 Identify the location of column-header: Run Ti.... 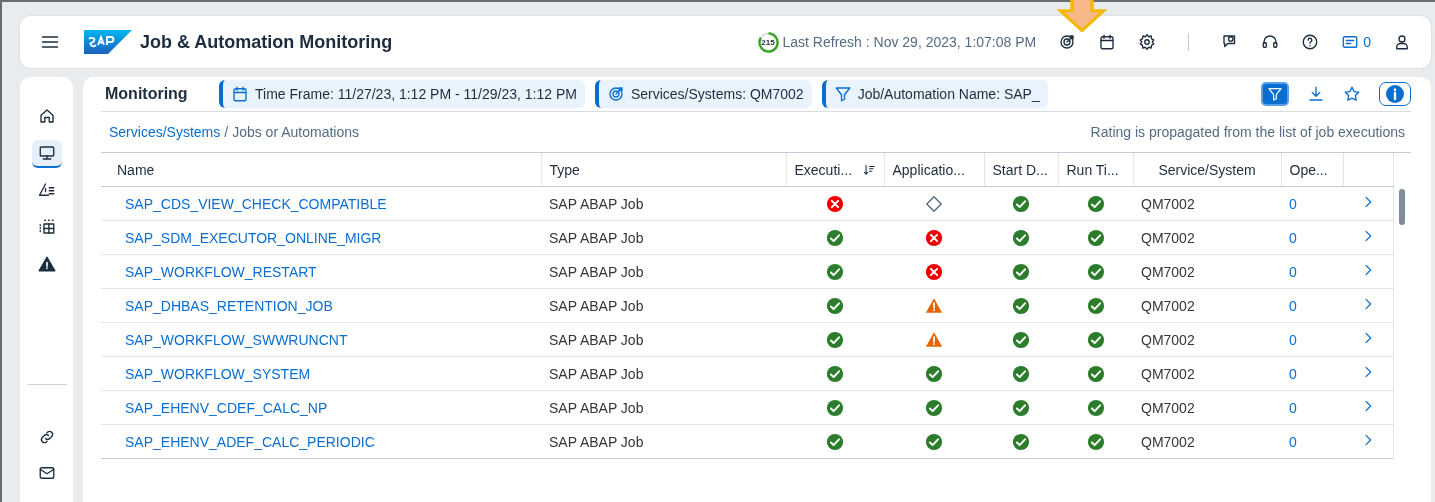
(1095, 169).